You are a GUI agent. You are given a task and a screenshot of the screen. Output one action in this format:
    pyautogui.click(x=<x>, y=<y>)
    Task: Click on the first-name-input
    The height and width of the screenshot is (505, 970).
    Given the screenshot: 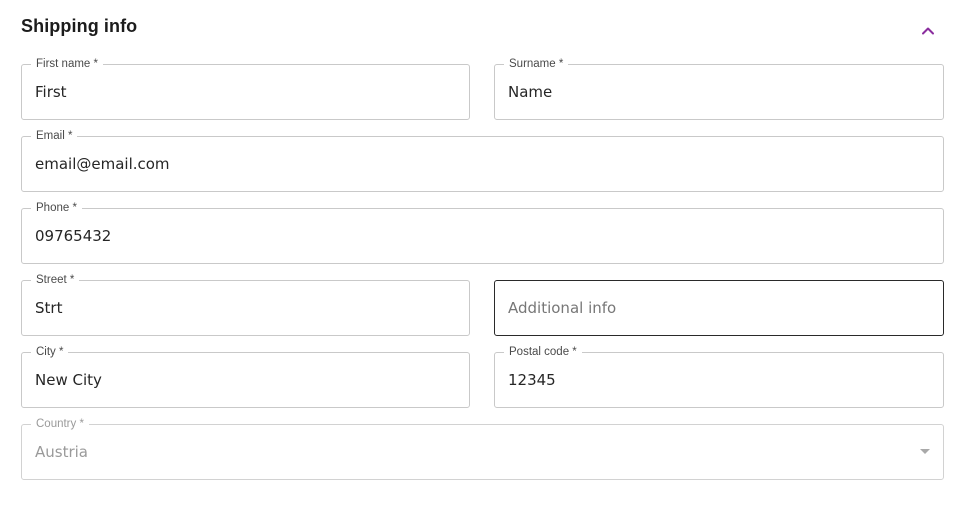 What is the action you would take?
    pyautogui.click(x=245, y=92)
    